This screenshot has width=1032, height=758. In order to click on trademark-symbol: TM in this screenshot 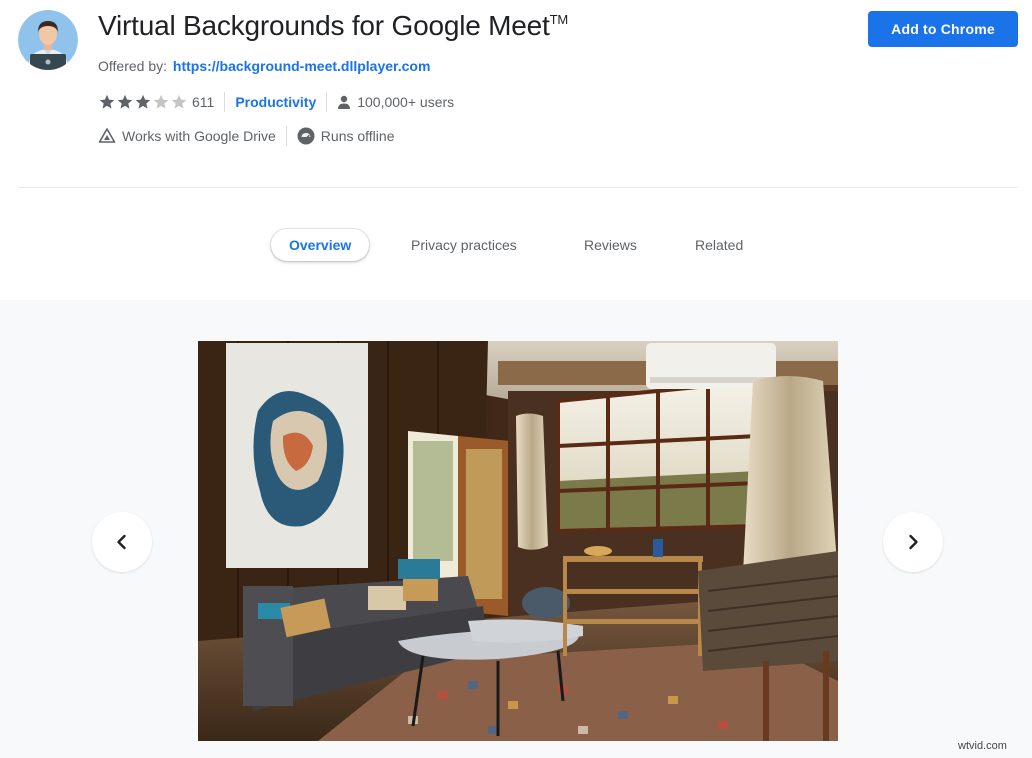, I will do `click(559, 19)`.